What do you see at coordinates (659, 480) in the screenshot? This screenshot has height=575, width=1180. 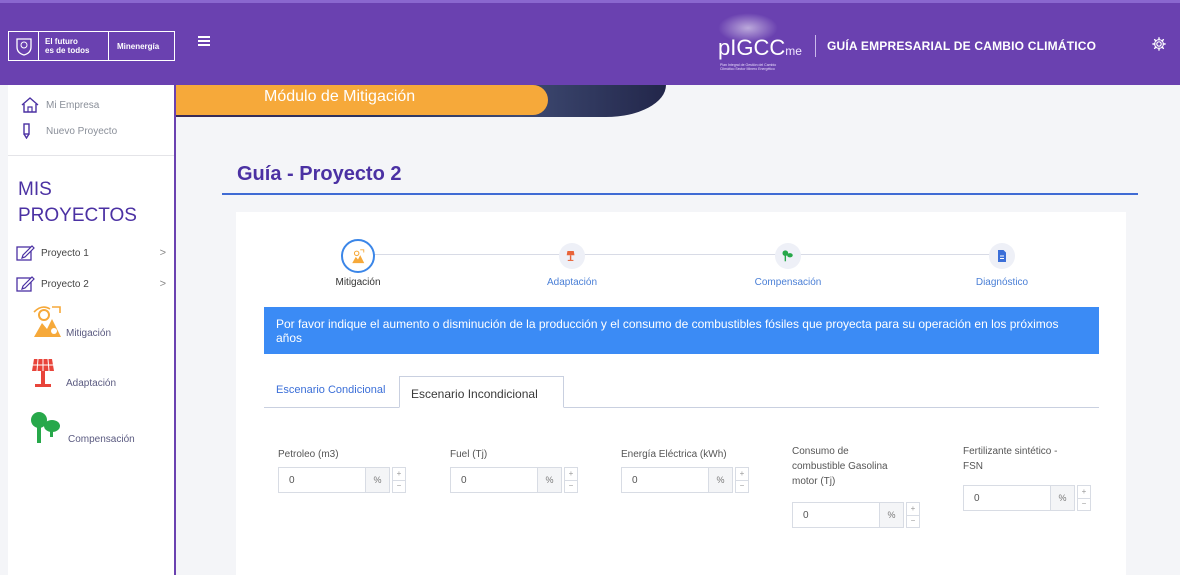 I see `energia-electrica-input` at bounding box center [659, 480].